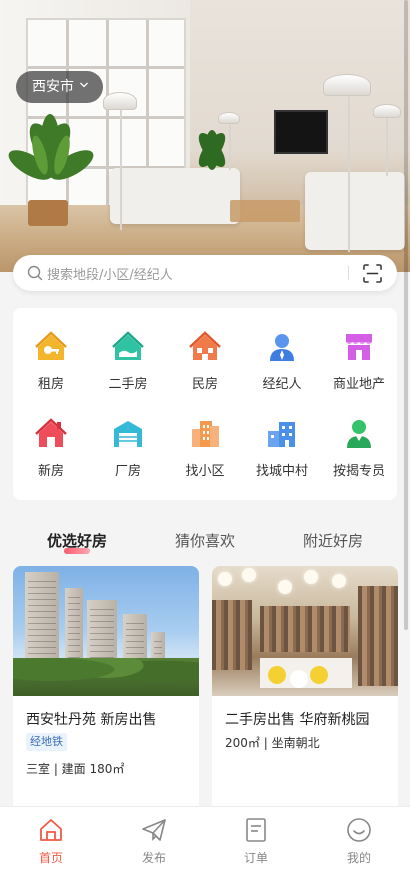 The image size is (410, 887). I want to click on category-label: 二手房, so click(128, 384).